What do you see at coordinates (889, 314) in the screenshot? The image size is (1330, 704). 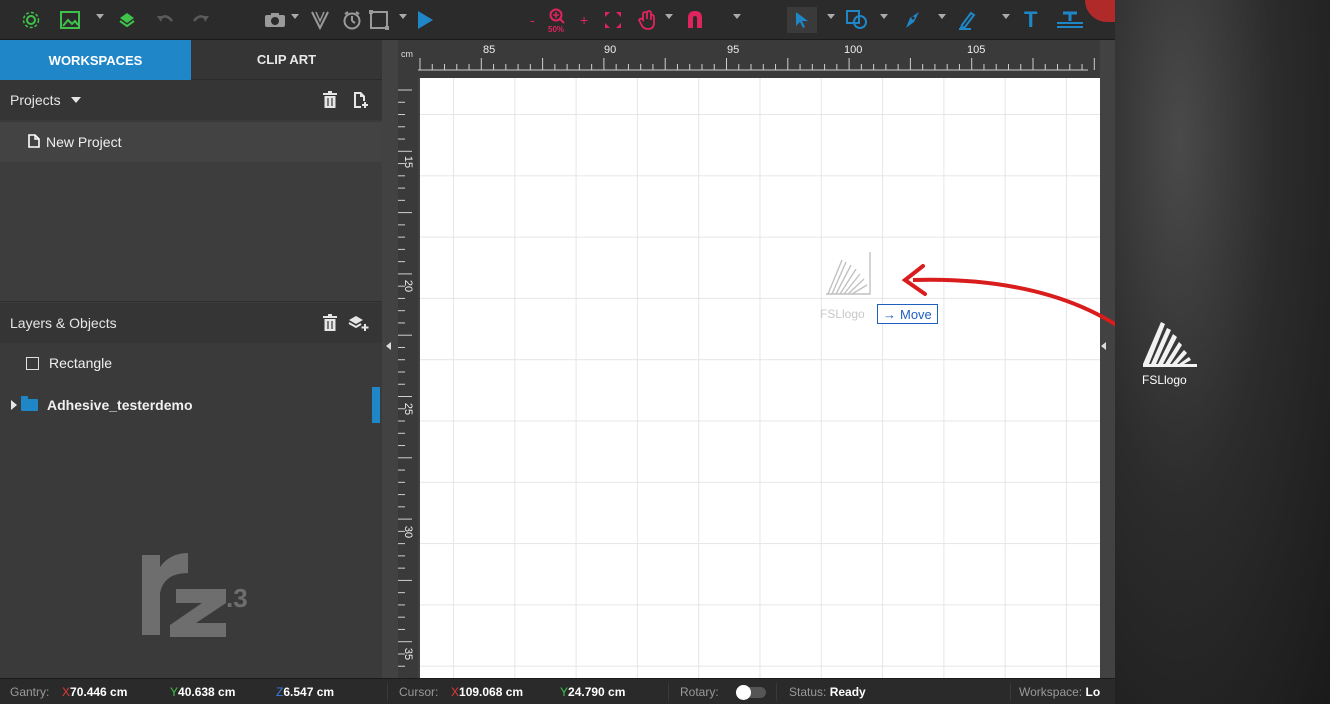 I see `arrow-right-icon: →` at bounding box center [889, 314].